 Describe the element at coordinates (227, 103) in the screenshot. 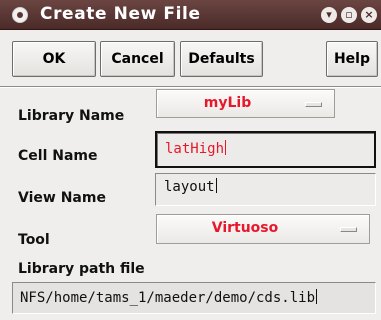

I see `library-name-value: myLib` at that location.